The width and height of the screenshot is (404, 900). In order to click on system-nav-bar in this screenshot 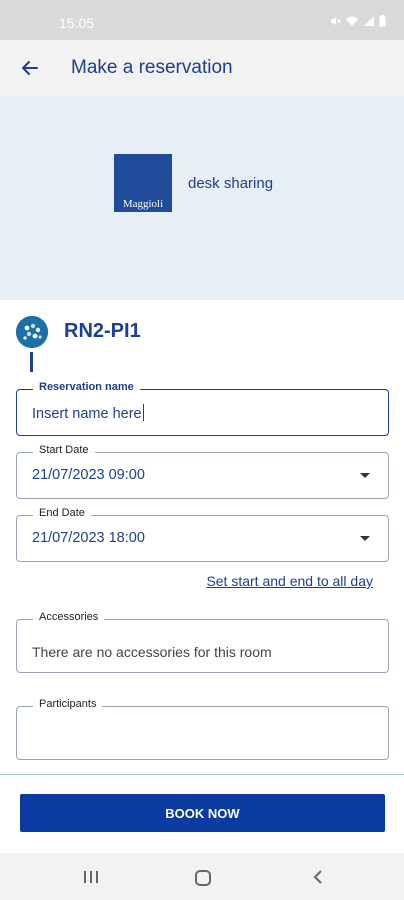, I will do `click(202, 876)`.